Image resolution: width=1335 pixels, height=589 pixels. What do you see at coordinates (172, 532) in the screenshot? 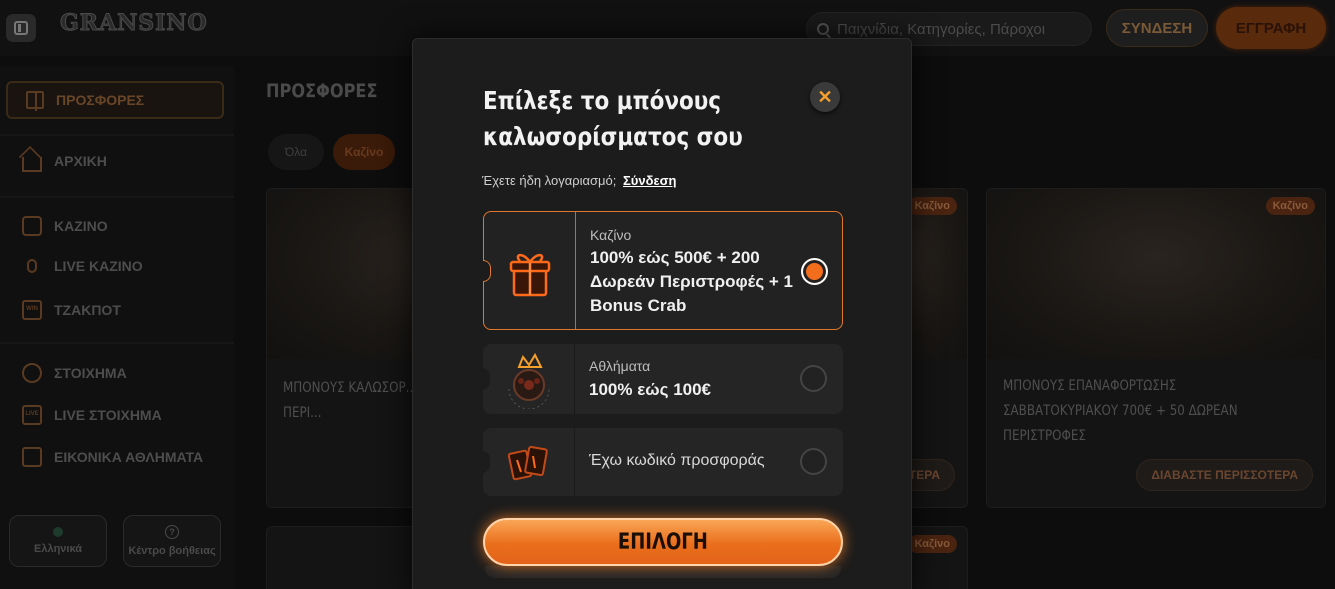
I see `help-icon: ?` at bounding box center [172, 532].